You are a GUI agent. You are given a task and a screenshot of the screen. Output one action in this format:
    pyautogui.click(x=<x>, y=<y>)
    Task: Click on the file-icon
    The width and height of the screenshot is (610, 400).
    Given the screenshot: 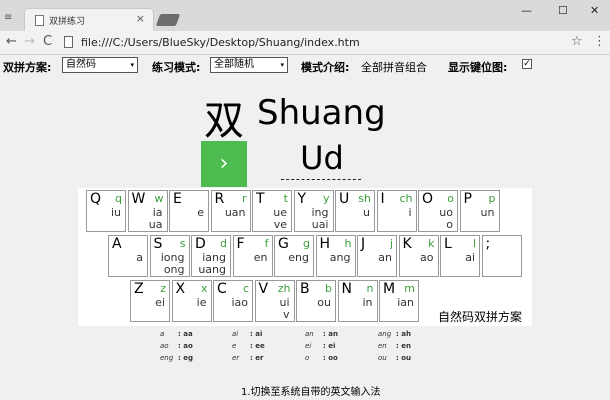 What is the action you would take?
    pyautogui.click(x=68, y=42)
    